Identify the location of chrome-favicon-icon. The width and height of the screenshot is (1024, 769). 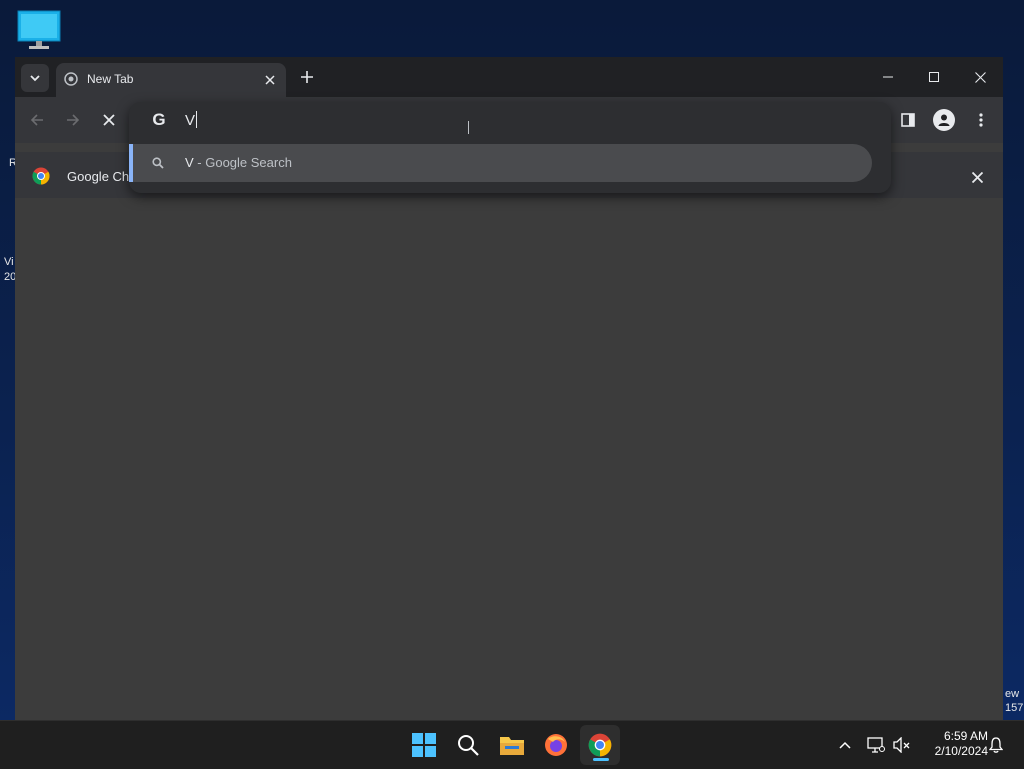
(71, 79).